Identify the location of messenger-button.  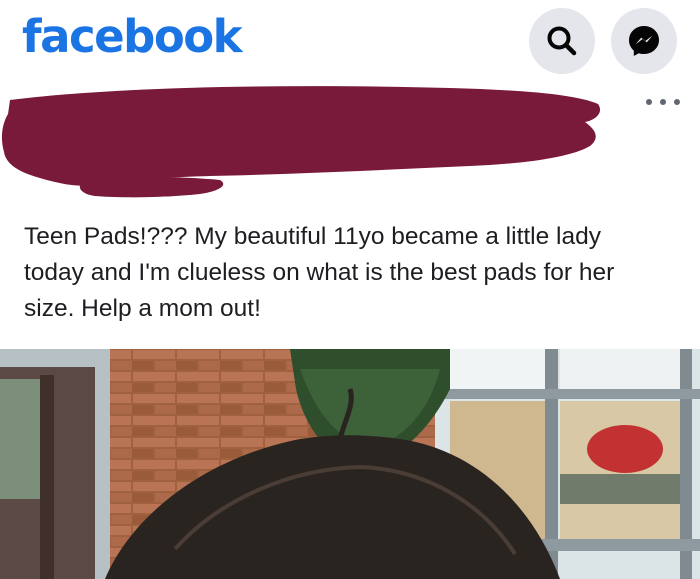
(644, 41).